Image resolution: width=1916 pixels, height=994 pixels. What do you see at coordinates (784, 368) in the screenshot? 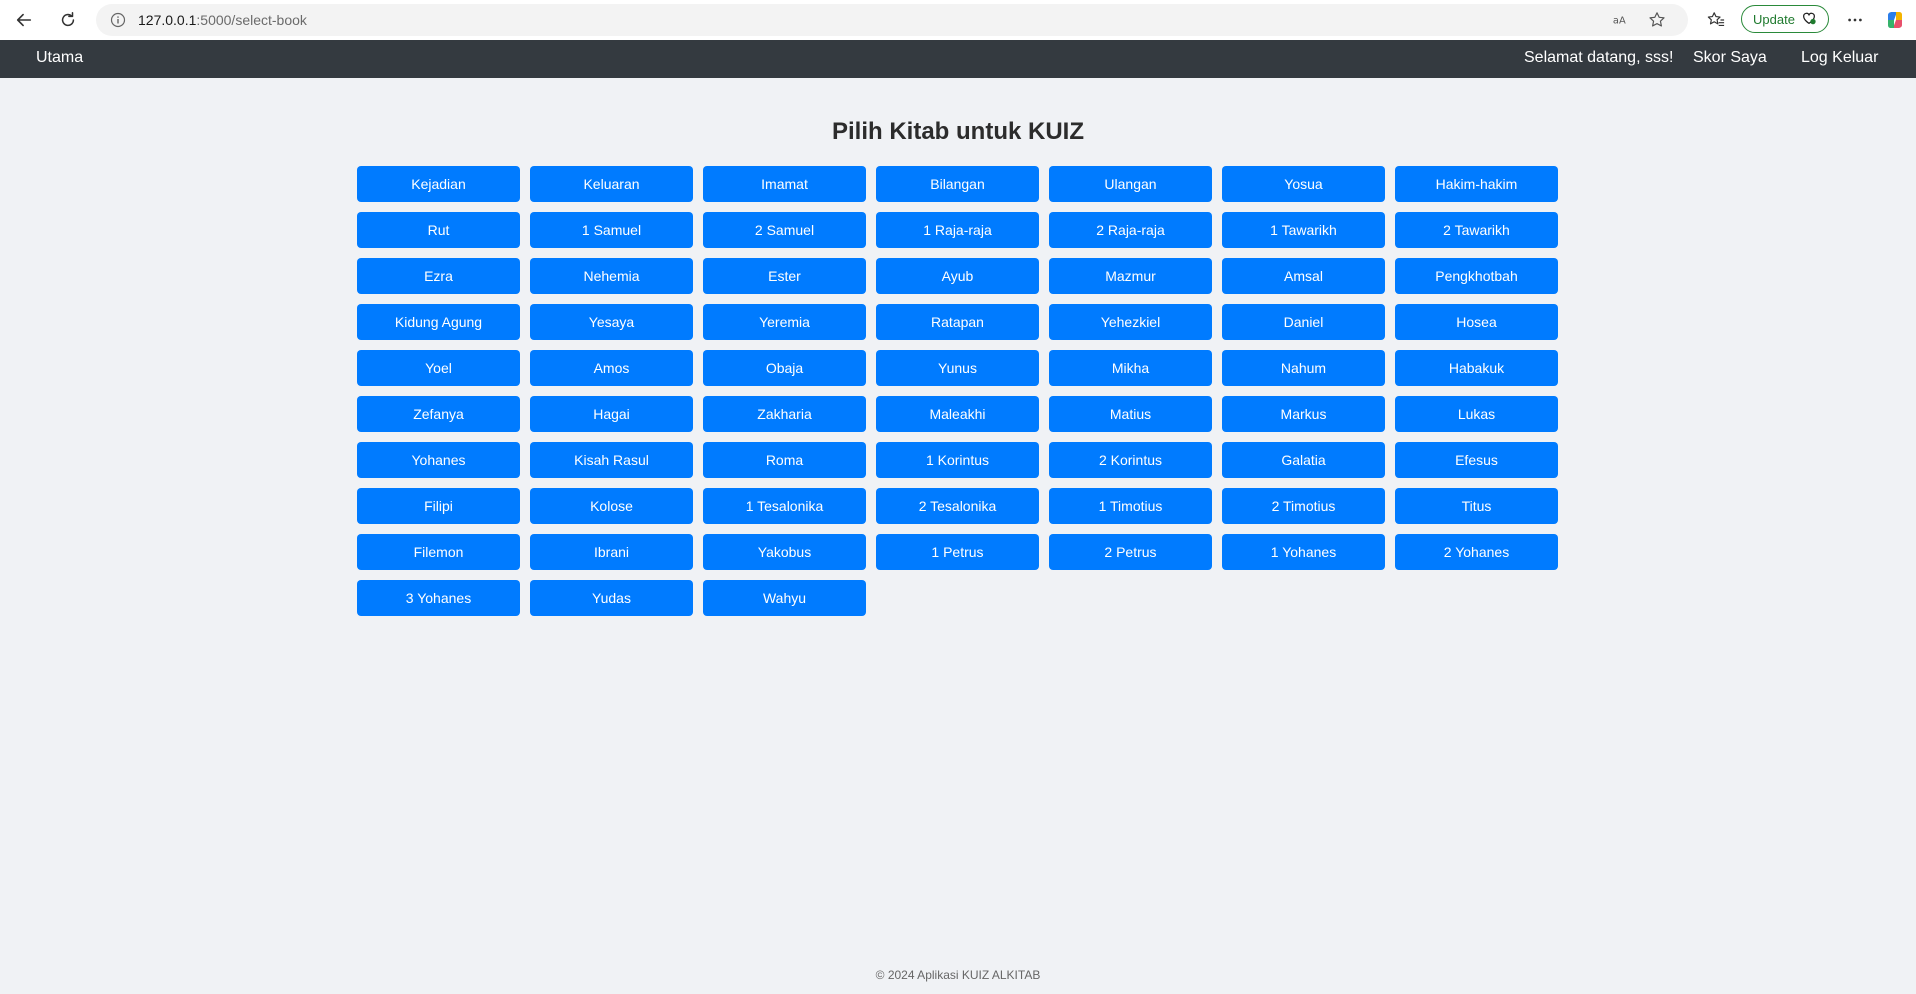
I see `book-button: Obaja` at bounding box center [784, 368].